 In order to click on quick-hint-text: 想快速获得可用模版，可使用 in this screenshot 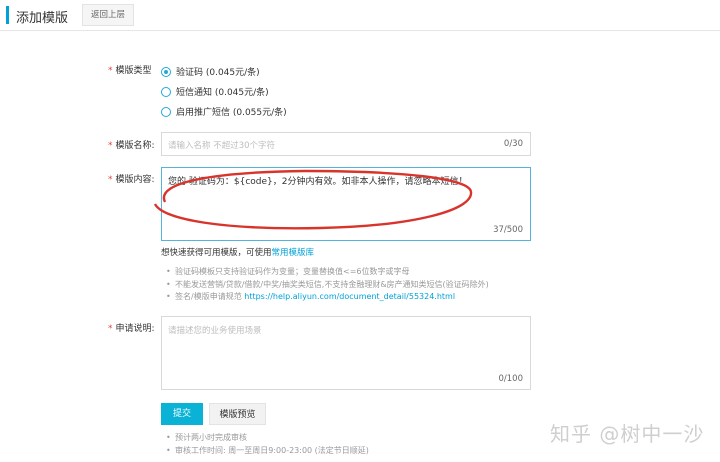, I will do `click(216, 253)`.